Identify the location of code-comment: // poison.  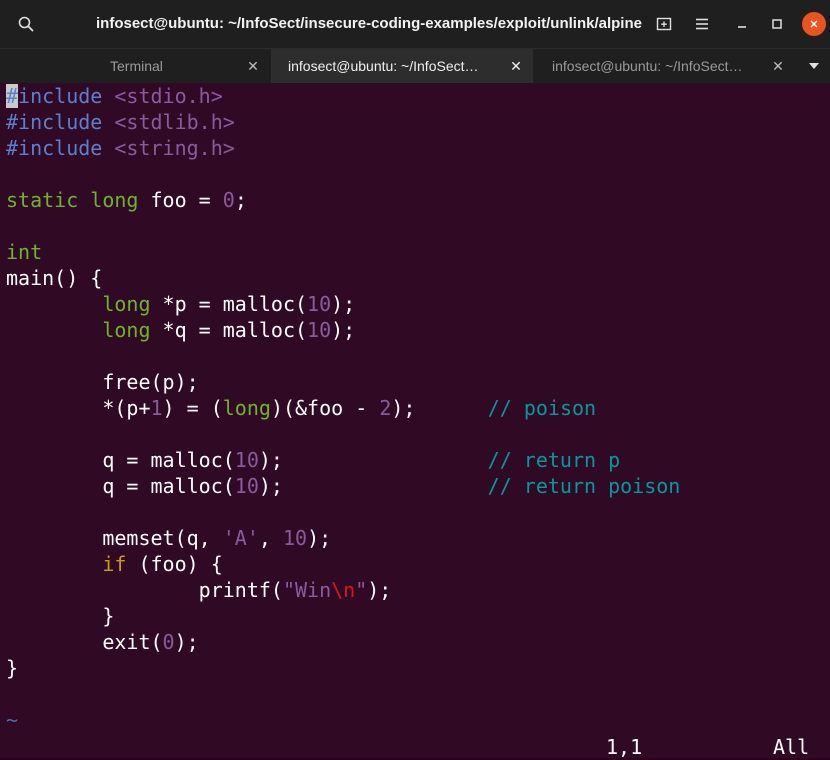
(542, 408).